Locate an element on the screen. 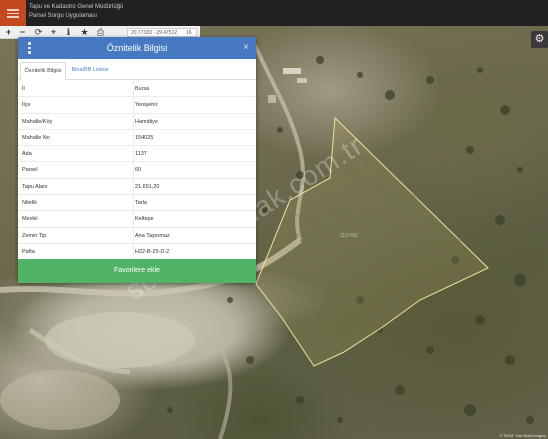  row-label: Tapu Alanı is located at coordinates (35, 186).